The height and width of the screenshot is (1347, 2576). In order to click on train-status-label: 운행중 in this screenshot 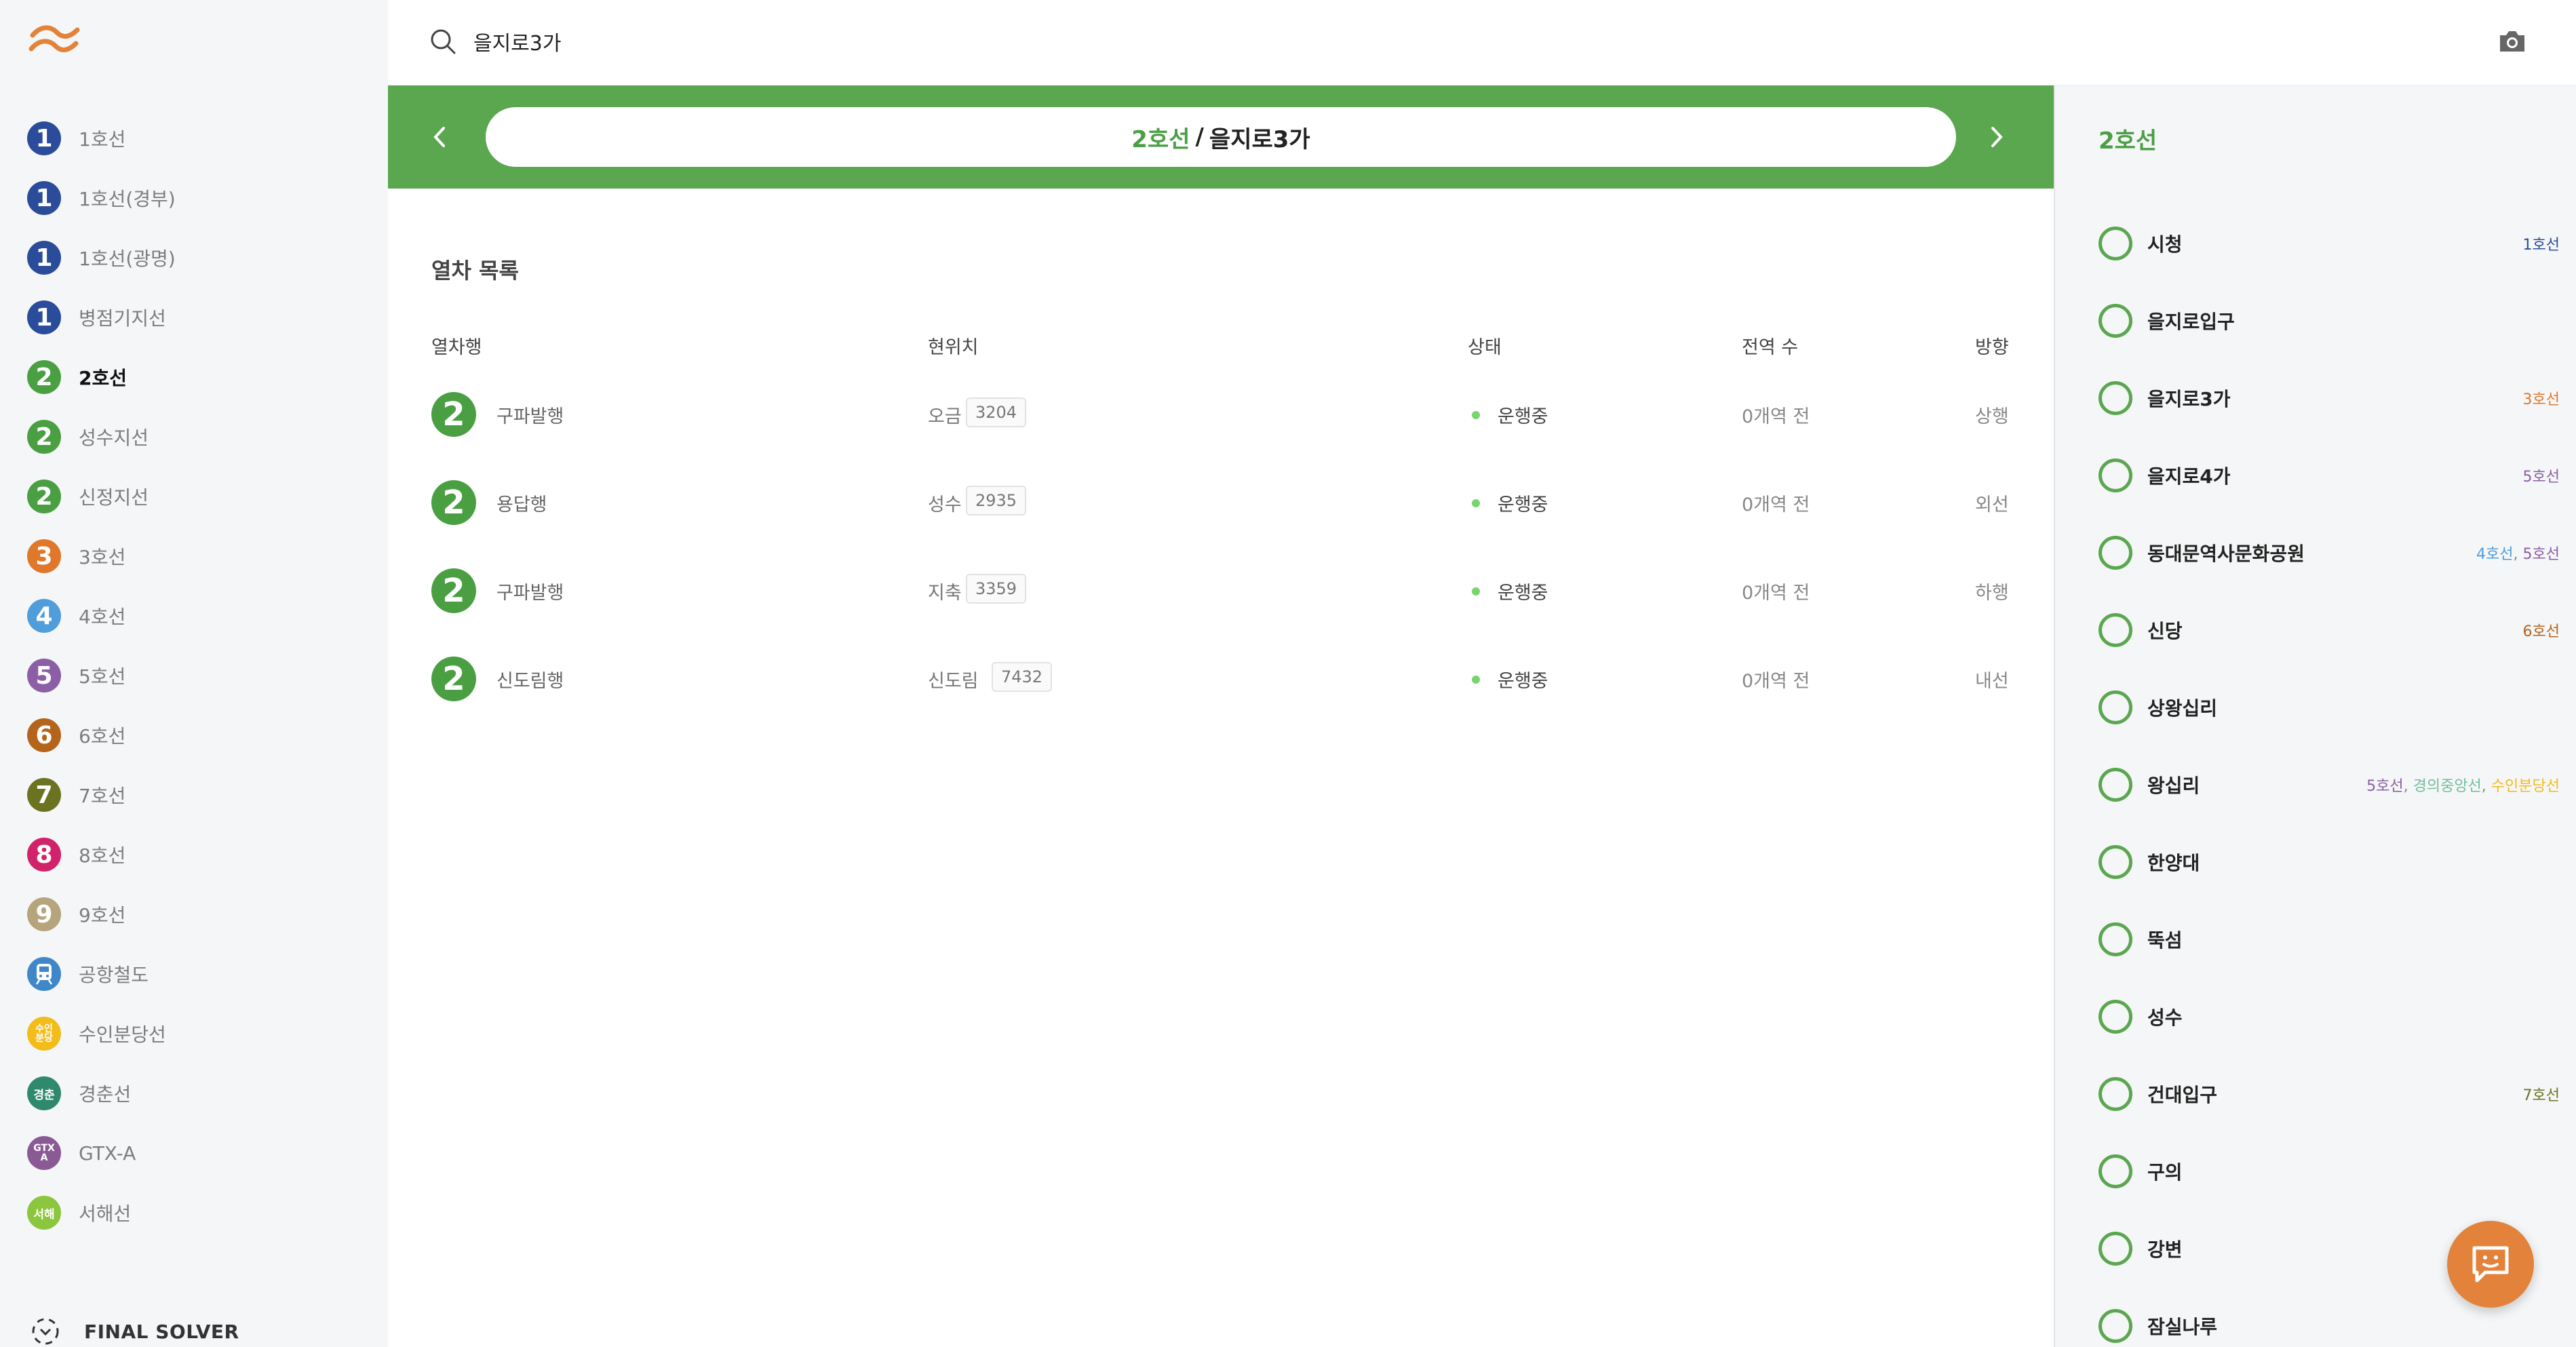, I will do `click(1523, 593)`.